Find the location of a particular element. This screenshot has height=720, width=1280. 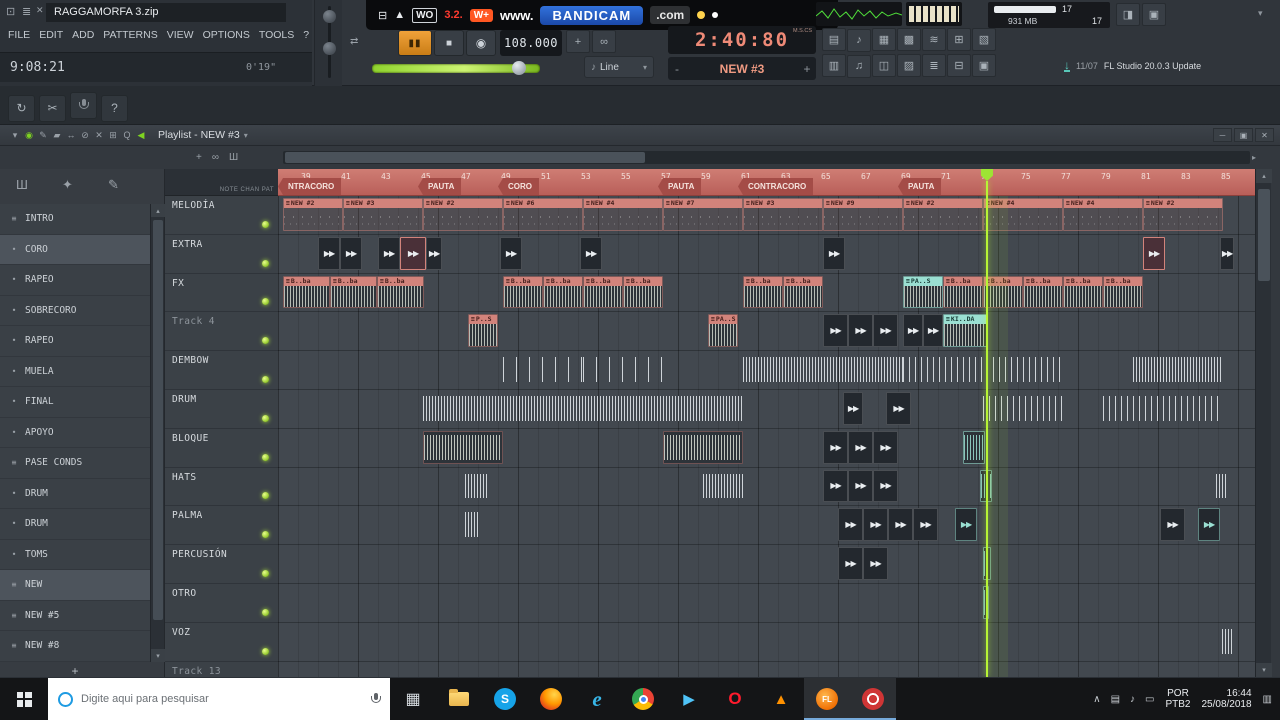

draw-tool-icon: ✎ is located at coordinates (43, 135).